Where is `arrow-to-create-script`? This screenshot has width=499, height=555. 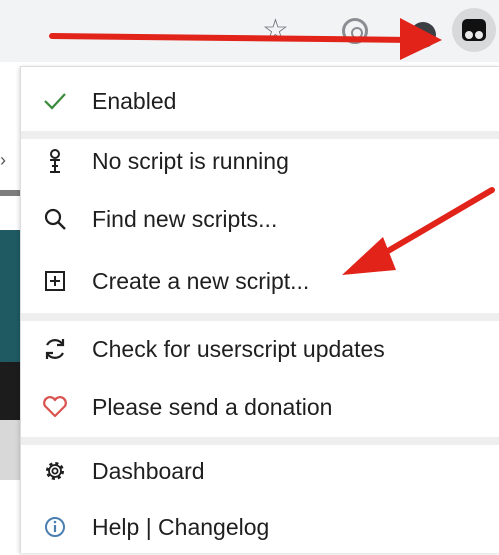 arrow-to-create-script is located at coordinates (418, 231).